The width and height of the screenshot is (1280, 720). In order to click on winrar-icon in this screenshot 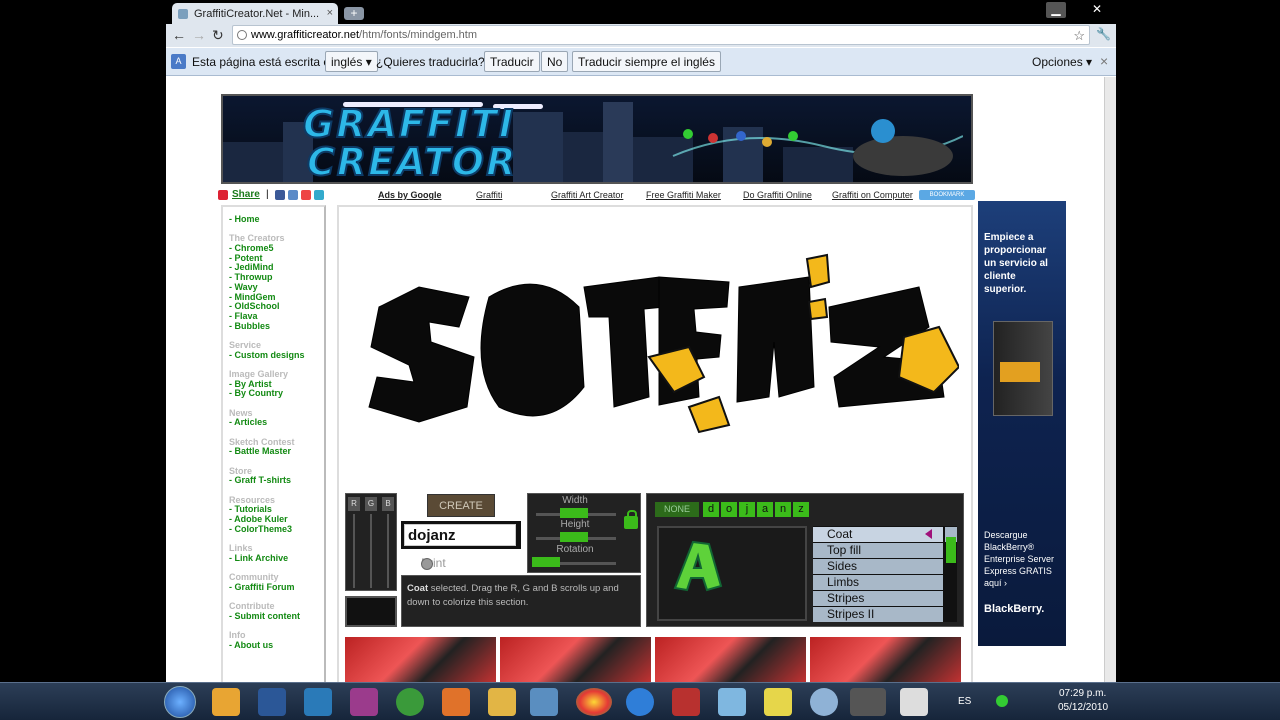, I will do `click(364, 702)`.